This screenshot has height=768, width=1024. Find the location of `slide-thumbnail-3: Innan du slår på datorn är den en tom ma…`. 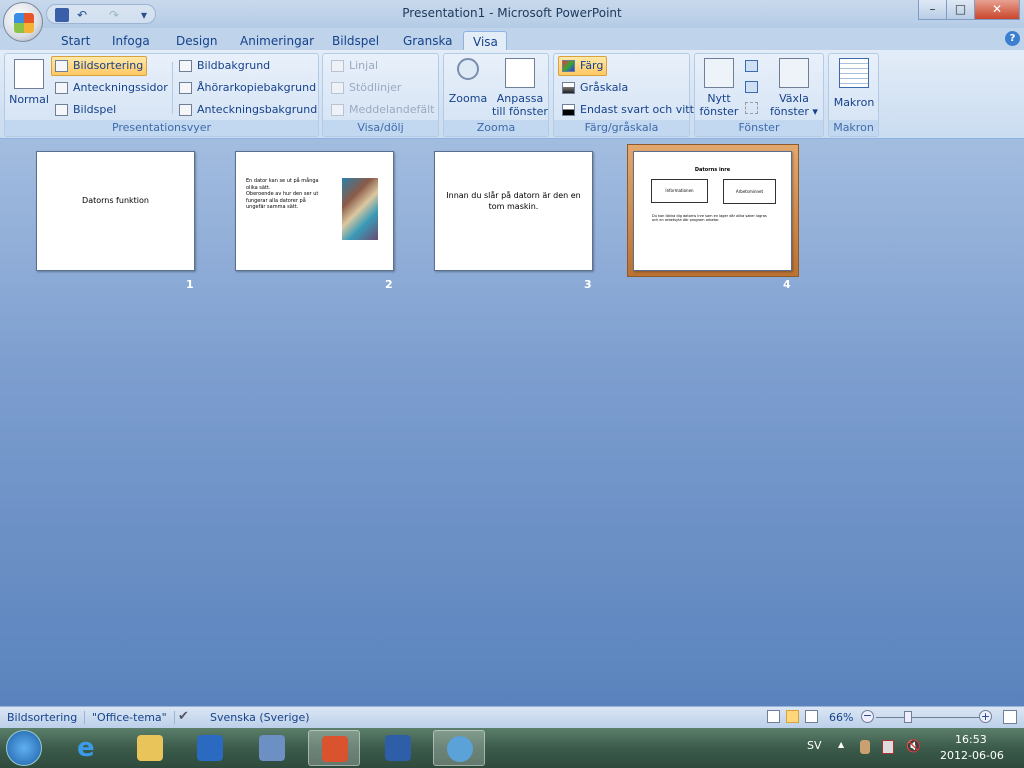

slide-thumbnail-3: Innan du slår på datorn är den en tom ma… is located at coordinates (513, 211).